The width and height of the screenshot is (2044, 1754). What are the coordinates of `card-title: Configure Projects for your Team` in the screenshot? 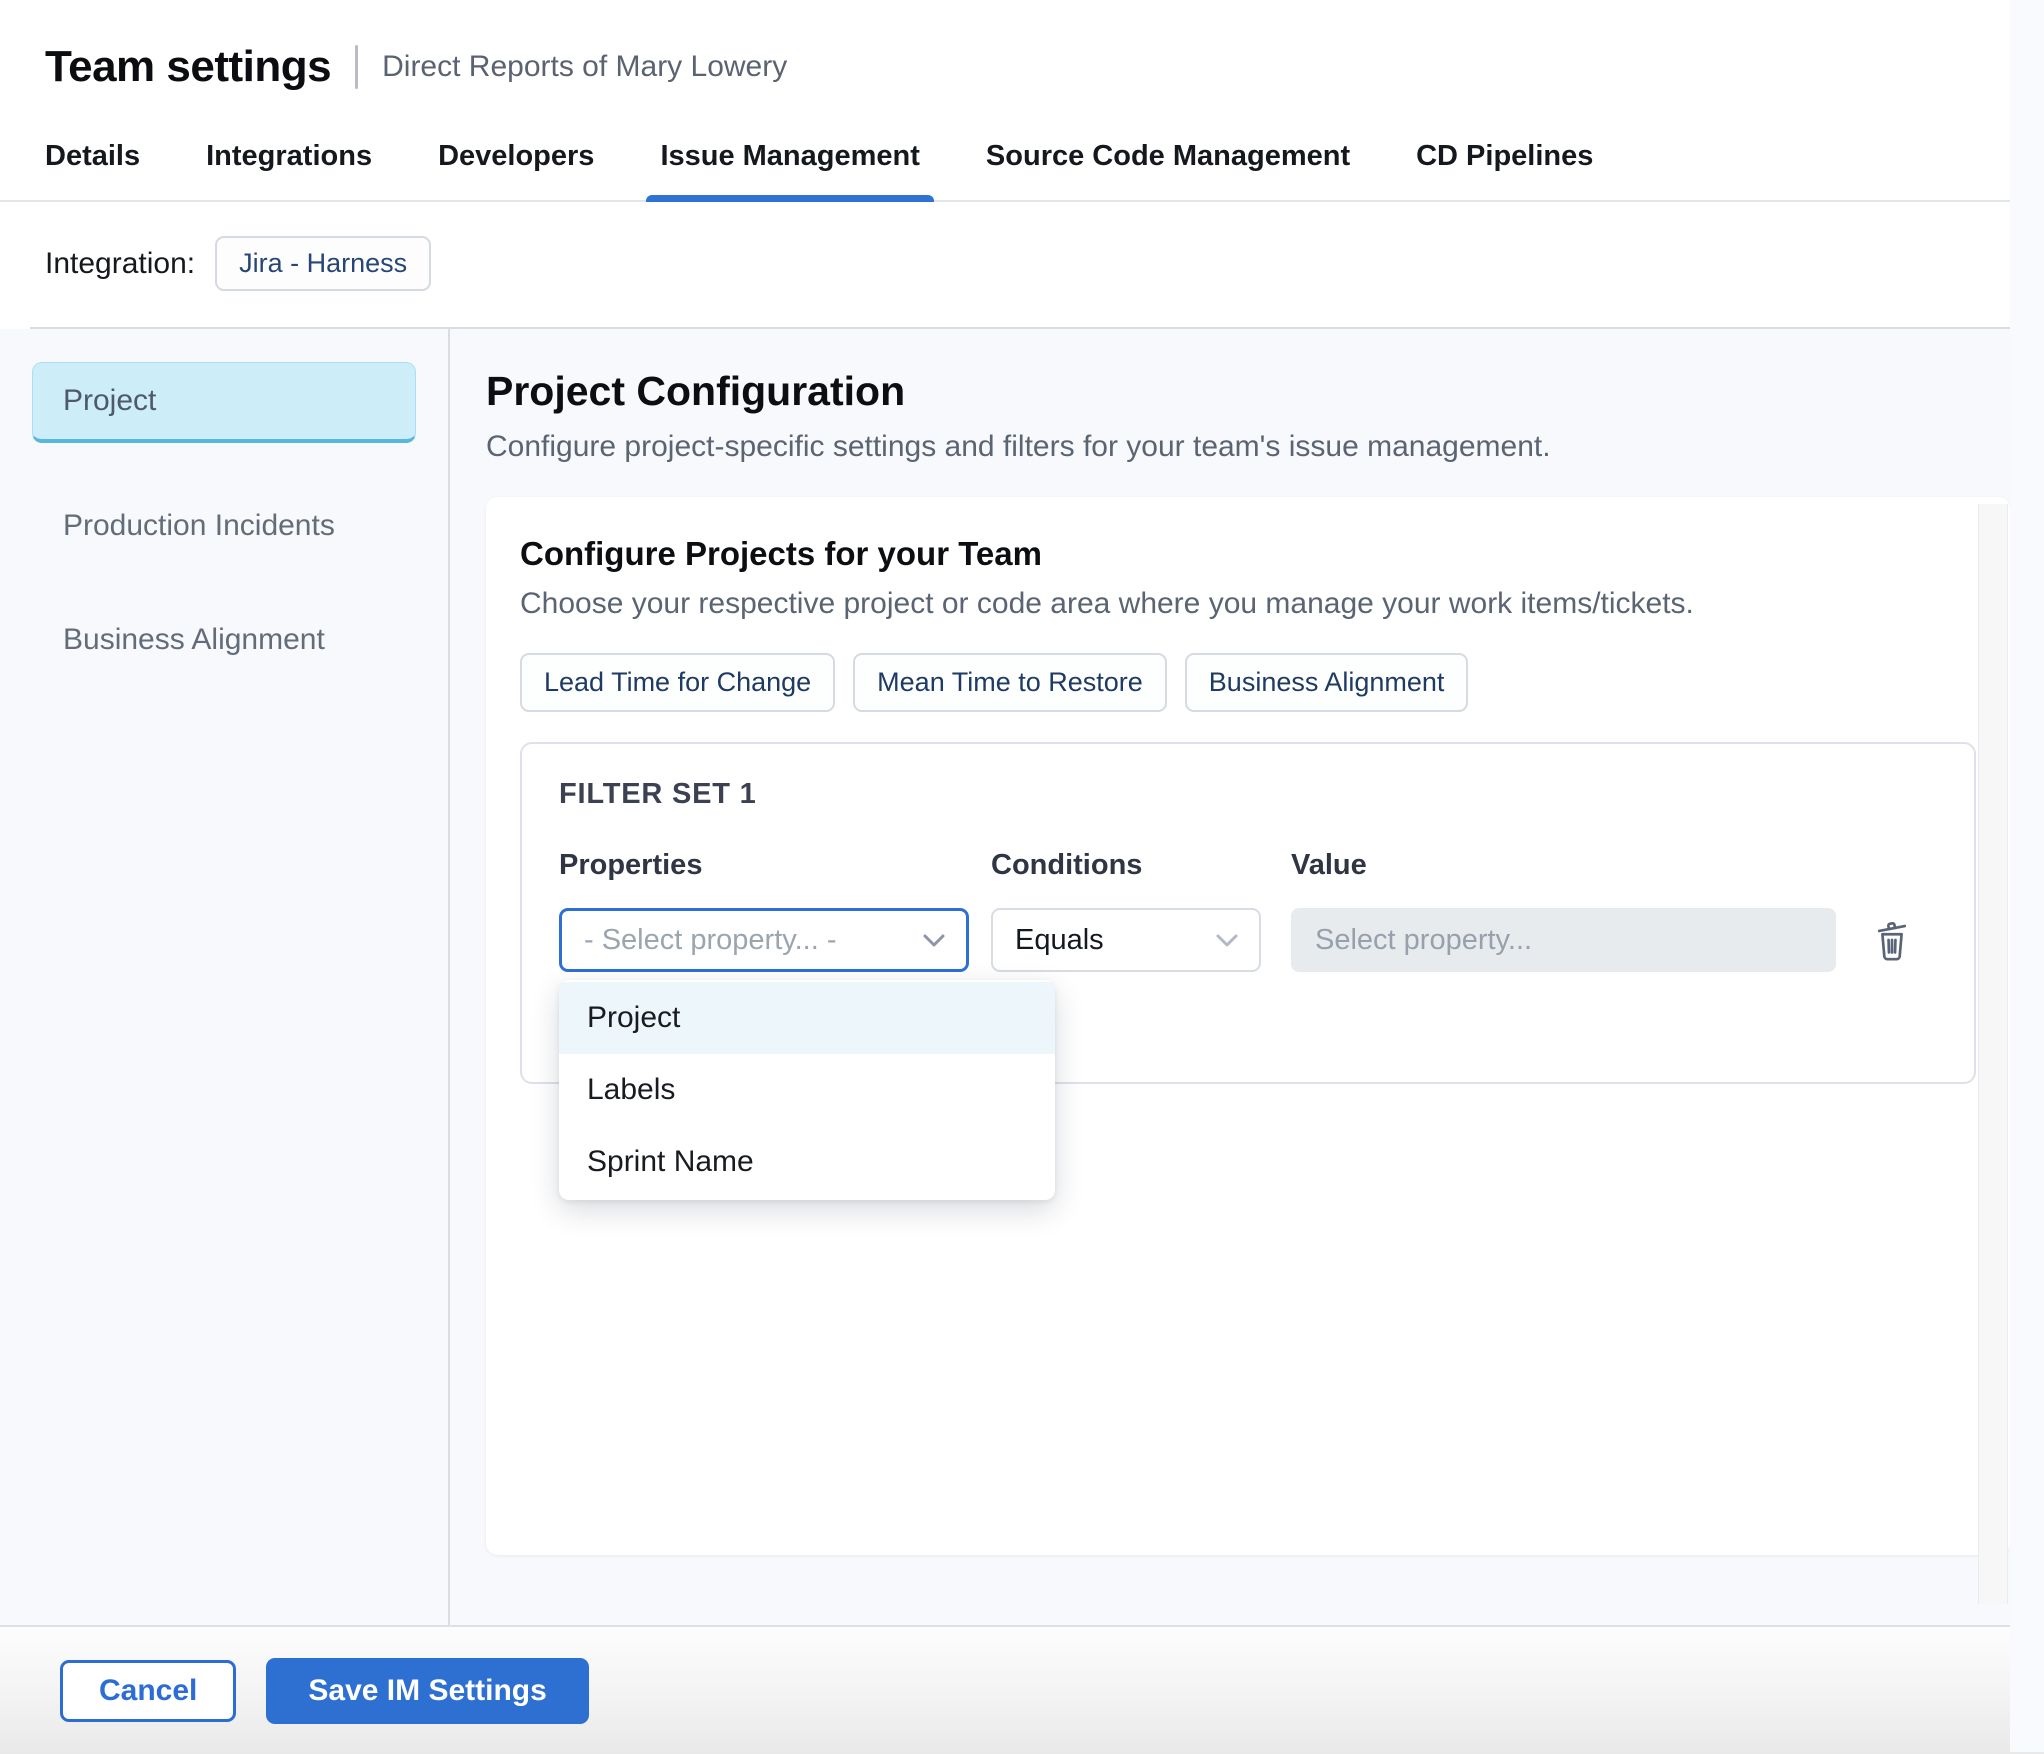 It's located at (1248, 554).